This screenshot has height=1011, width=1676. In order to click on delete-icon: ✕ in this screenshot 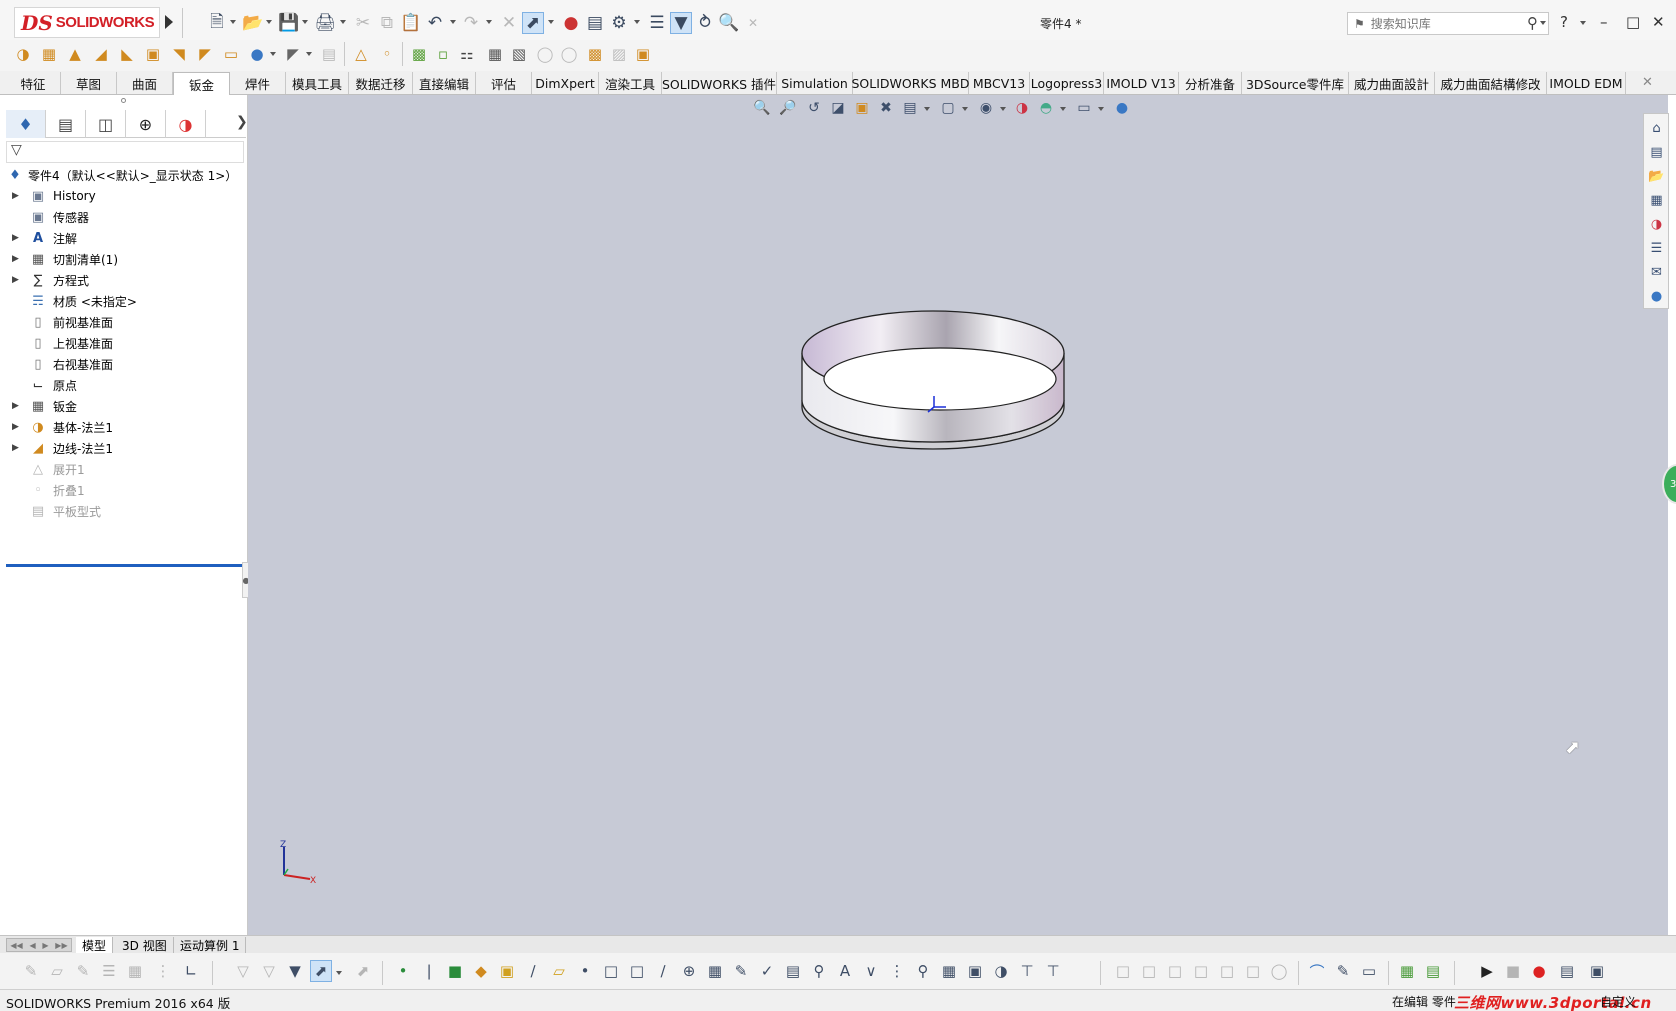, I will do `click(509, 23)`.